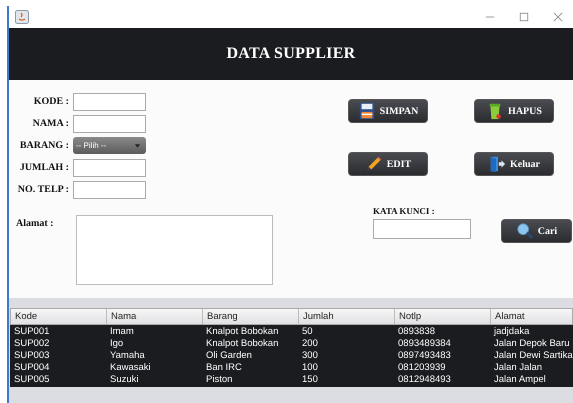 The image size is (573, 403). I want to click on table-cell-text: jadjdaka, so click(511, 332).